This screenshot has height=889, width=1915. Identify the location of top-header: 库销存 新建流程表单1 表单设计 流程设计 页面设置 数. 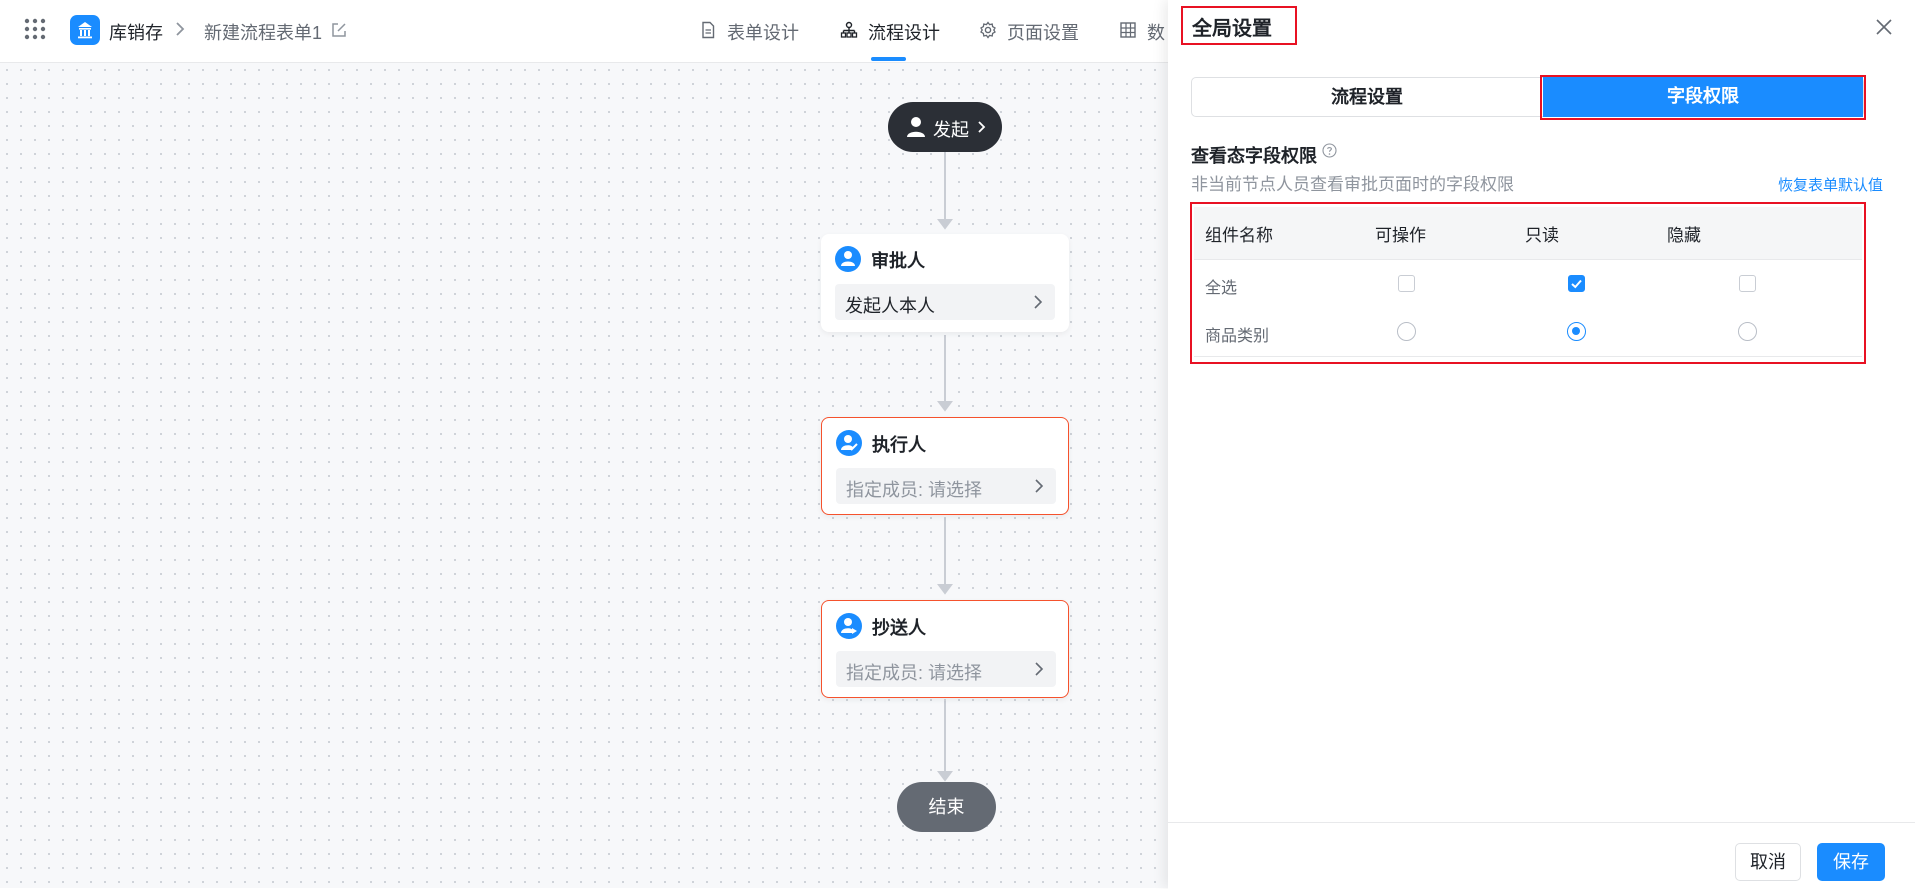
(584, 31).